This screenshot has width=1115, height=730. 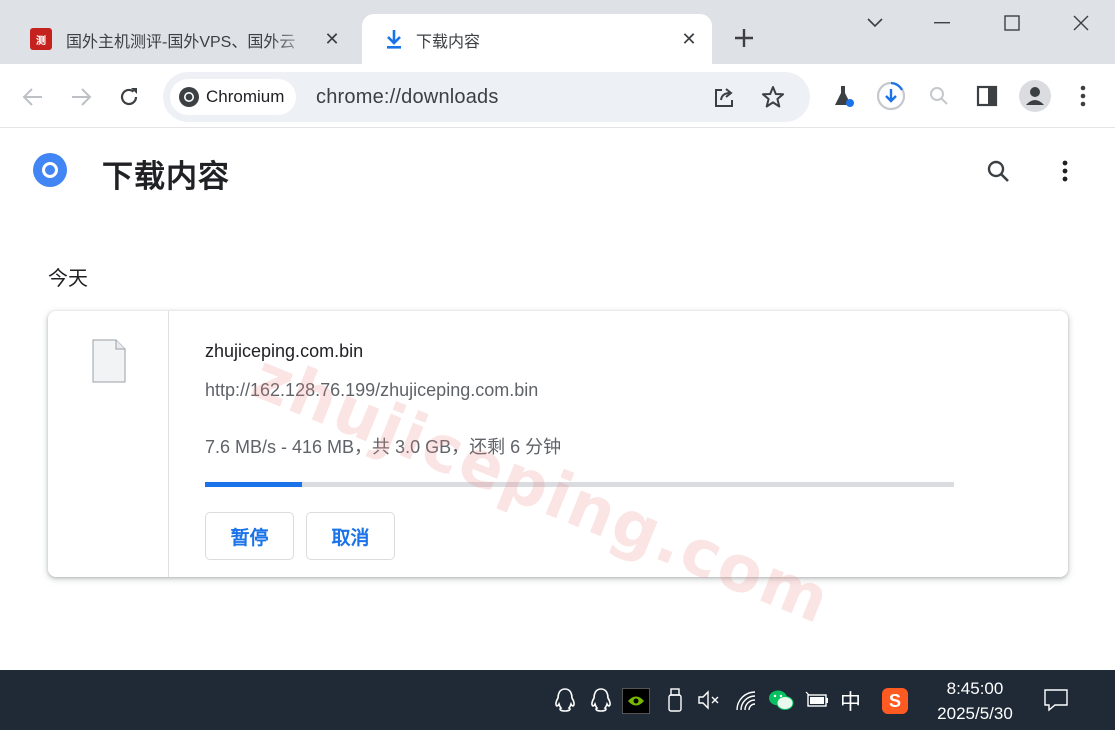 I want to click on search-downloads-button, so click(x=998, y=171).